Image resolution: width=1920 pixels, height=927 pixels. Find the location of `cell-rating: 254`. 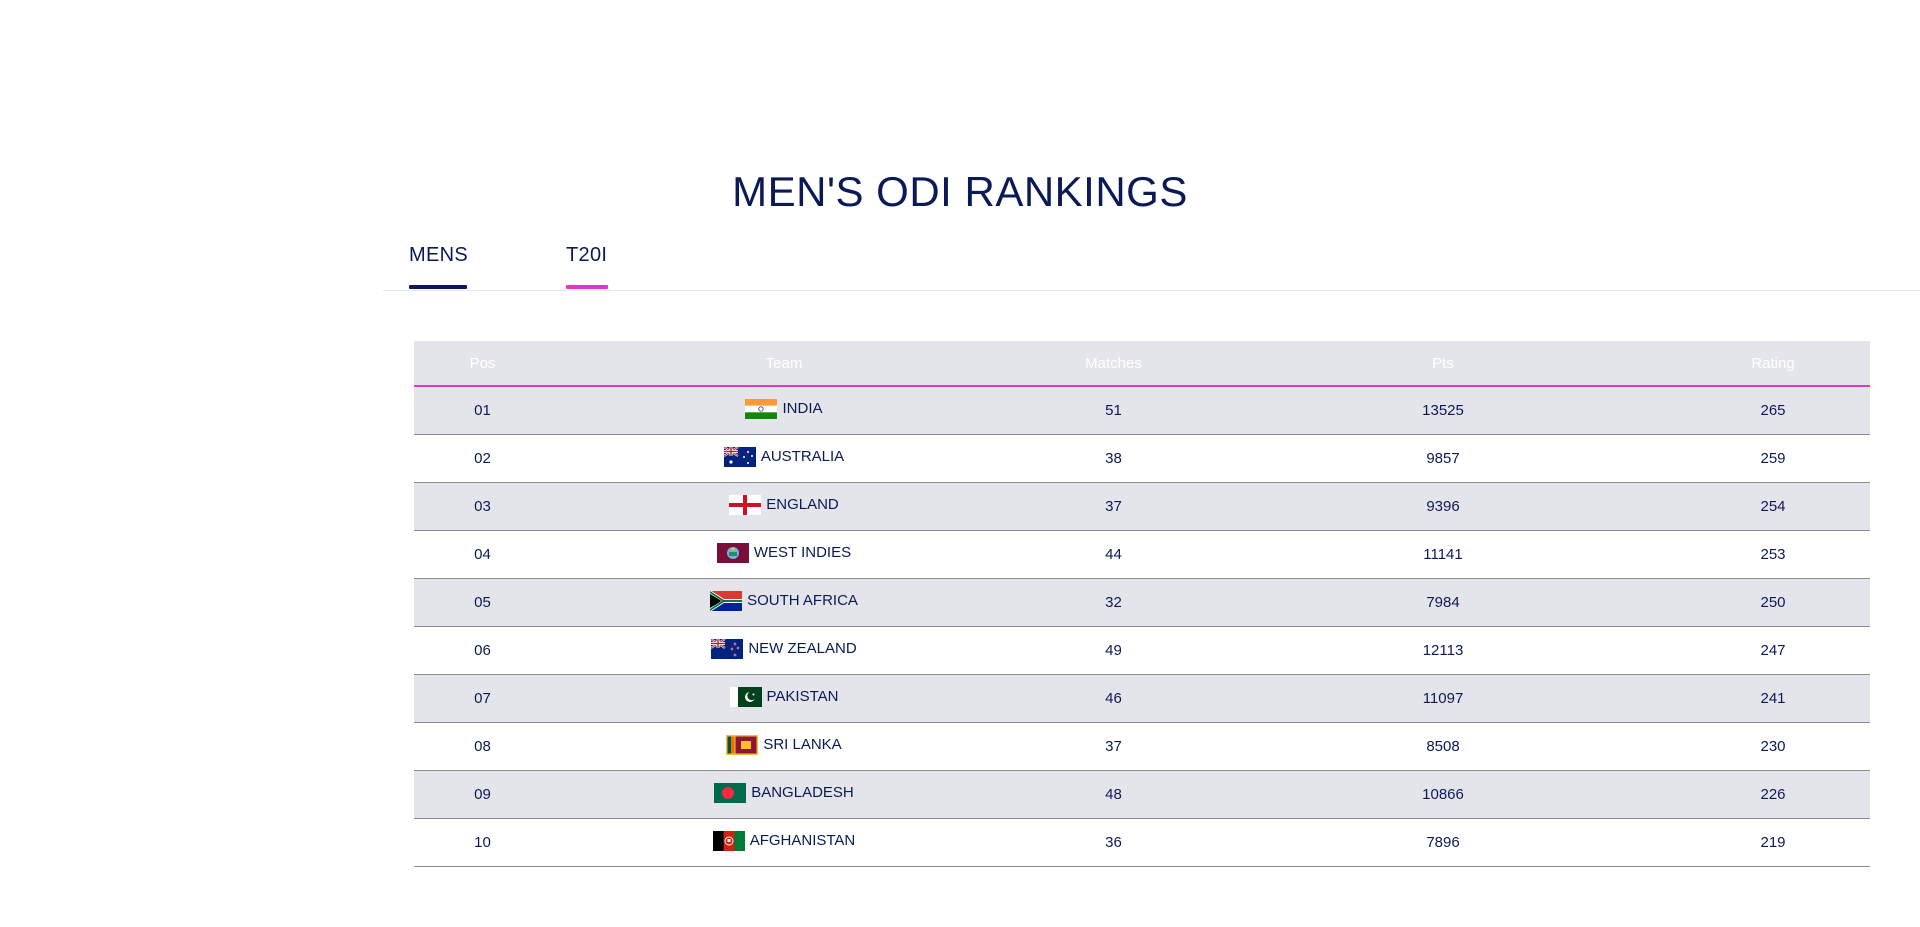

cell-rating: 254 is located at coordinates (1773, 506).